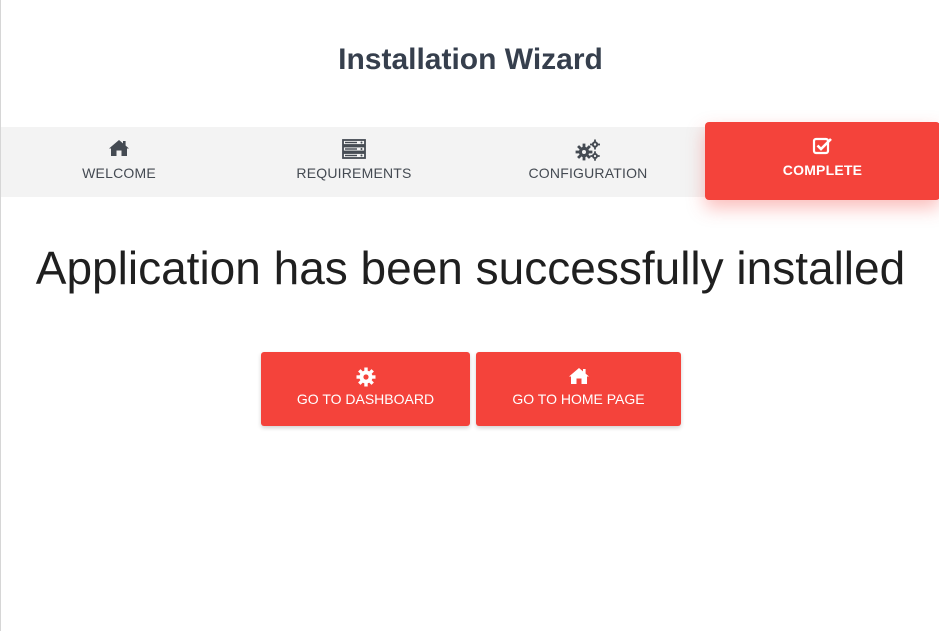 The height and width of the screenshot is (631, 939). I want to click on go-to-home-page-button: GO TO HOME PAGE, so click(578, 389).